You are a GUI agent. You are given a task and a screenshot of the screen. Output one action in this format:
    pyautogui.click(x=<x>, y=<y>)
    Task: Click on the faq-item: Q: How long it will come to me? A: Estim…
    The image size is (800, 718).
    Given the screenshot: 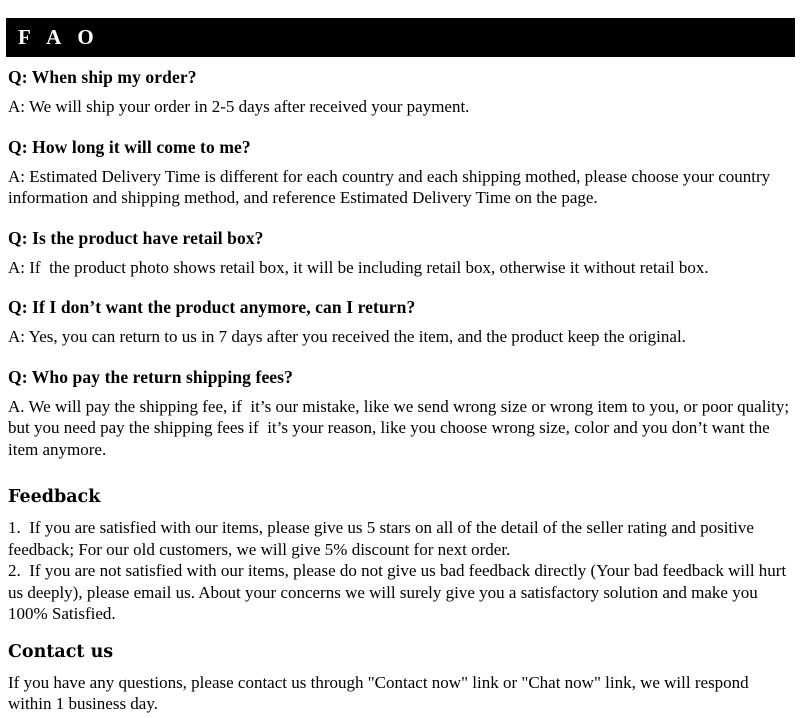 What is the action you would take?
    pyautogui.click(x=400, y=173)
    